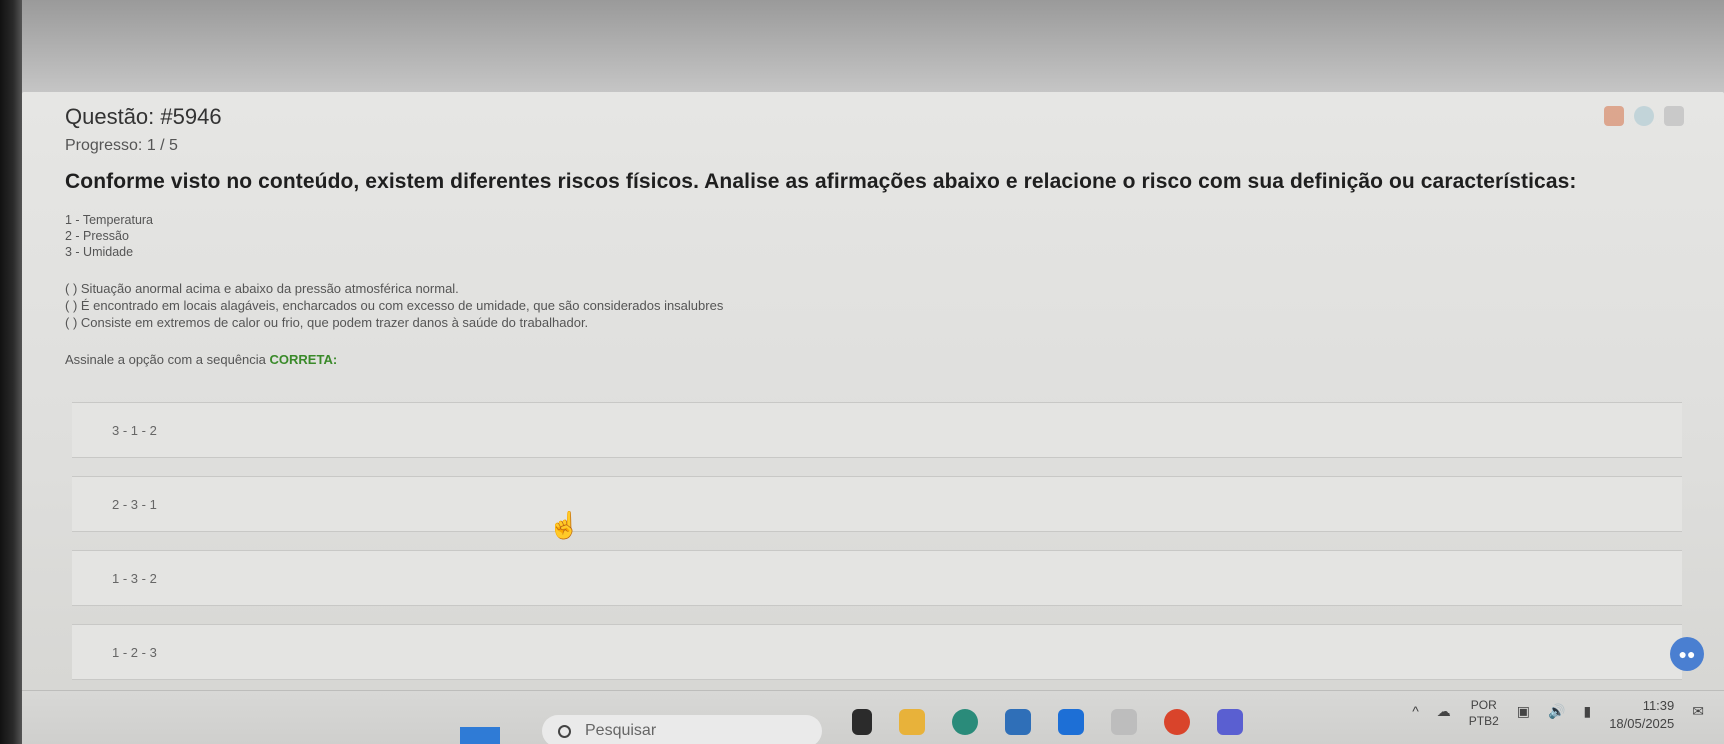  What do you see at coordinates (134, 430) in the screenshot?
I see `option-label: 3 - 1 - 2` at bounding box center [134, 430].